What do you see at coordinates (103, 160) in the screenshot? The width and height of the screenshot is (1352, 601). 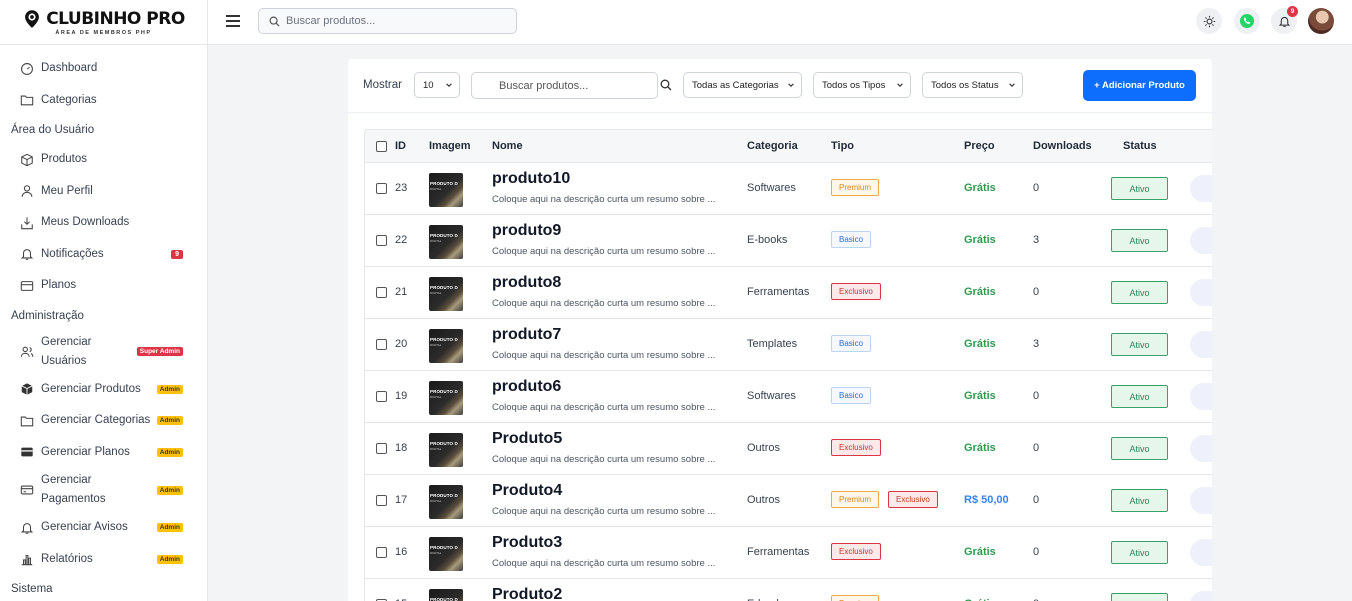 I see `sidebar-item-produtos: Produtos` at bounding box center [103, 160].